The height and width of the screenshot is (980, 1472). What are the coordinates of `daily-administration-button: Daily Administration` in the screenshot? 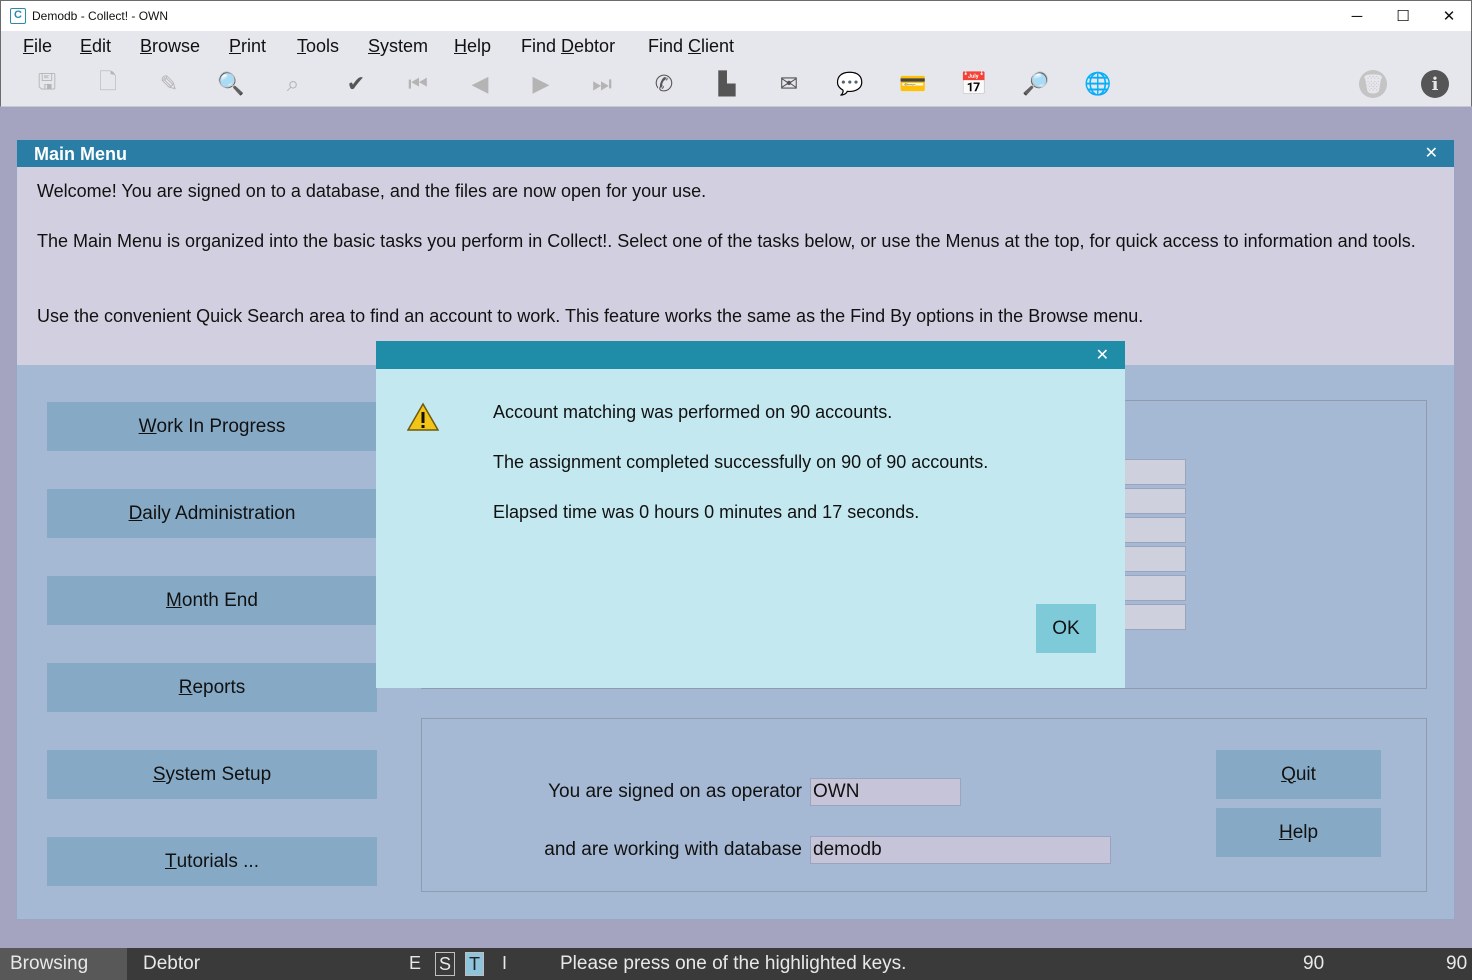 It's located at (212, 513).